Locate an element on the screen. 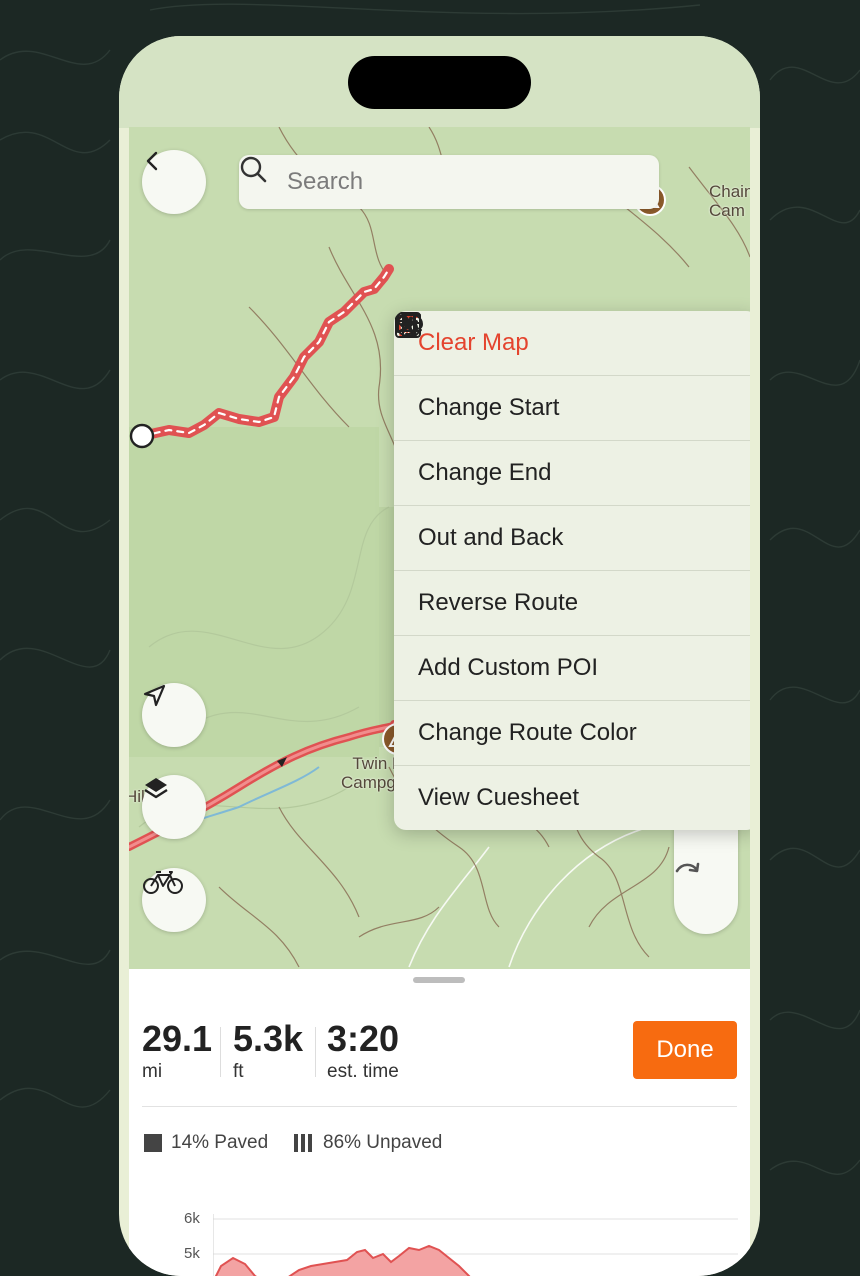 The height and width of the screenshot is (1276, 860). navigation-arrow-icon is located at coordinates (154, 695).